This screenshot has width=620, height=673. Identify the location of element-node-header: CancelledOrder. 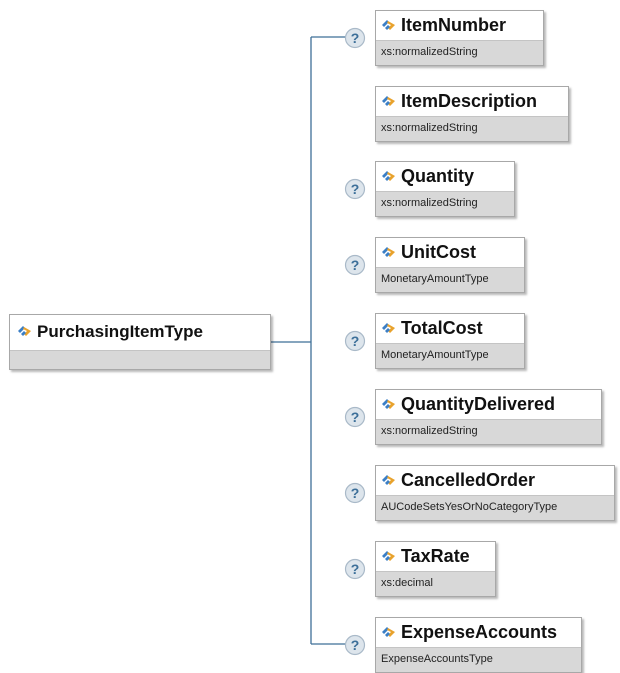
(495, 481).